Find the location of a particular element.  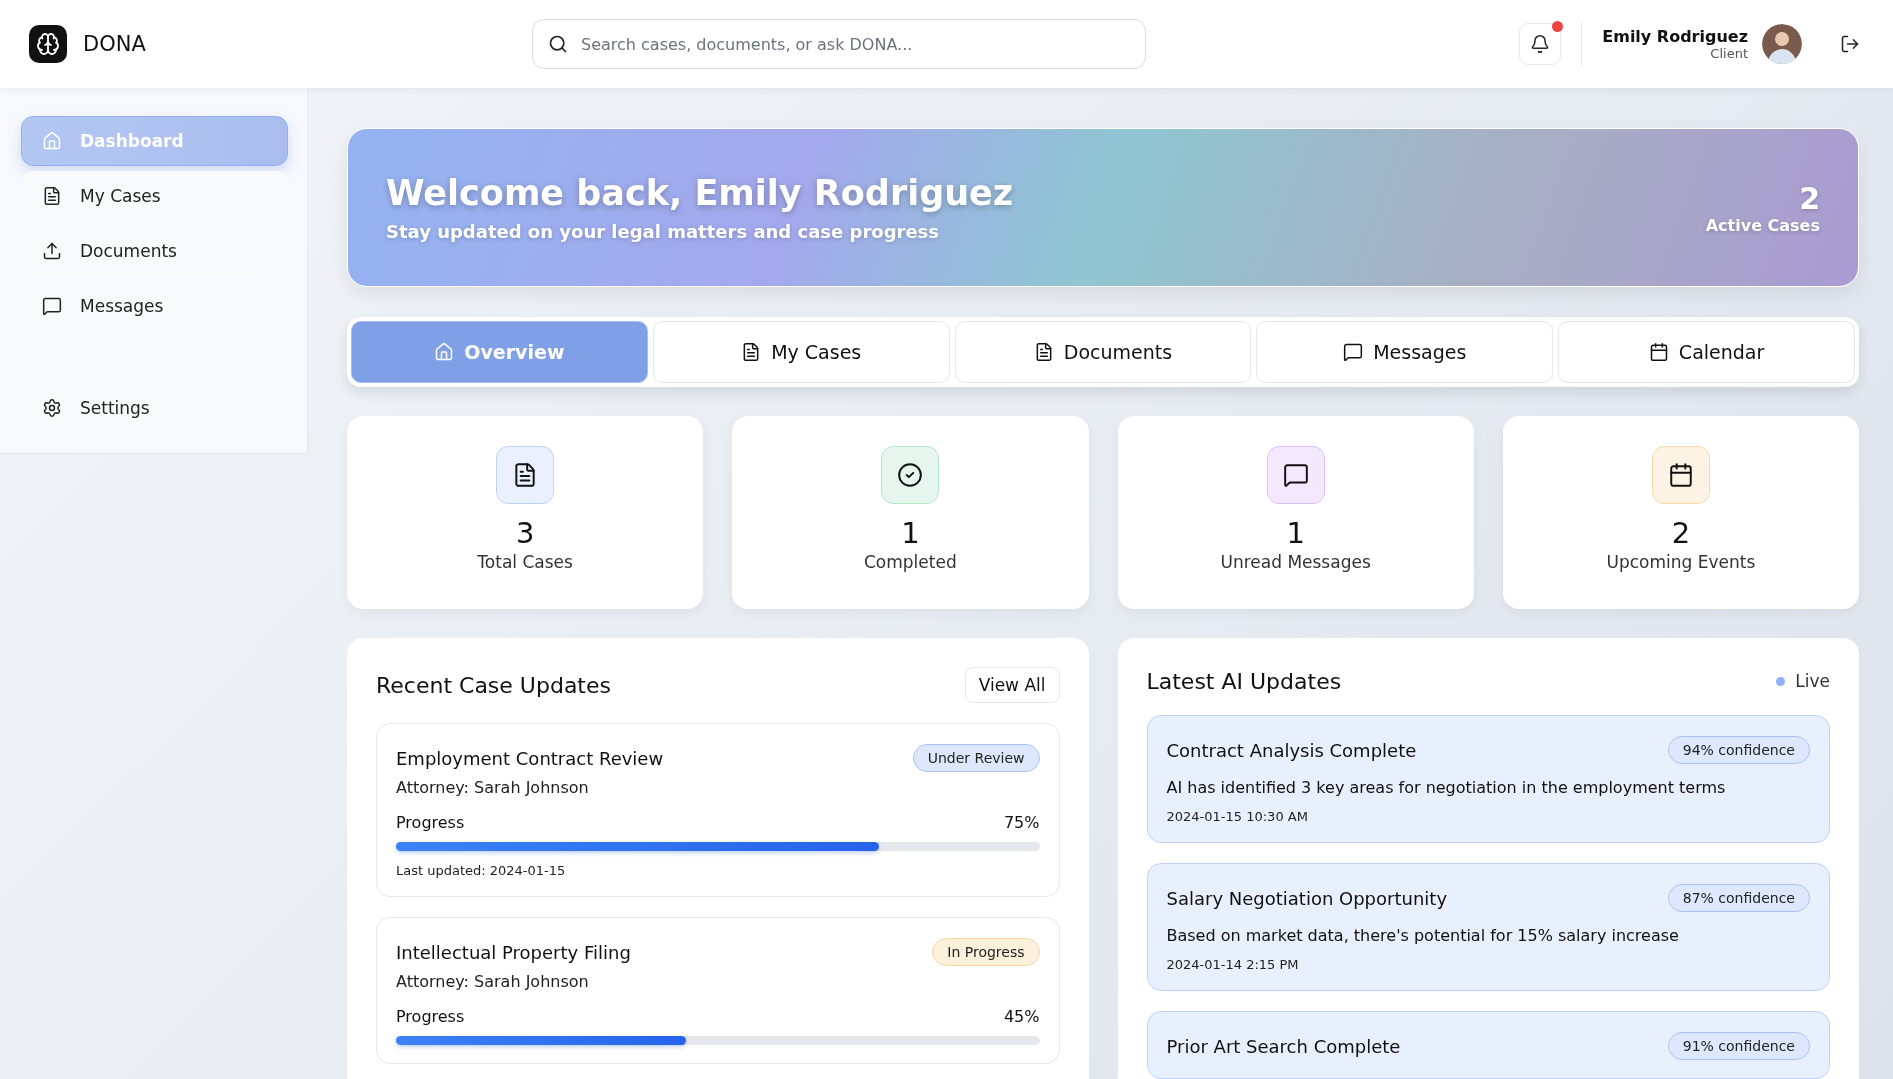

logout-icon is located at coordinates (1850, 44).